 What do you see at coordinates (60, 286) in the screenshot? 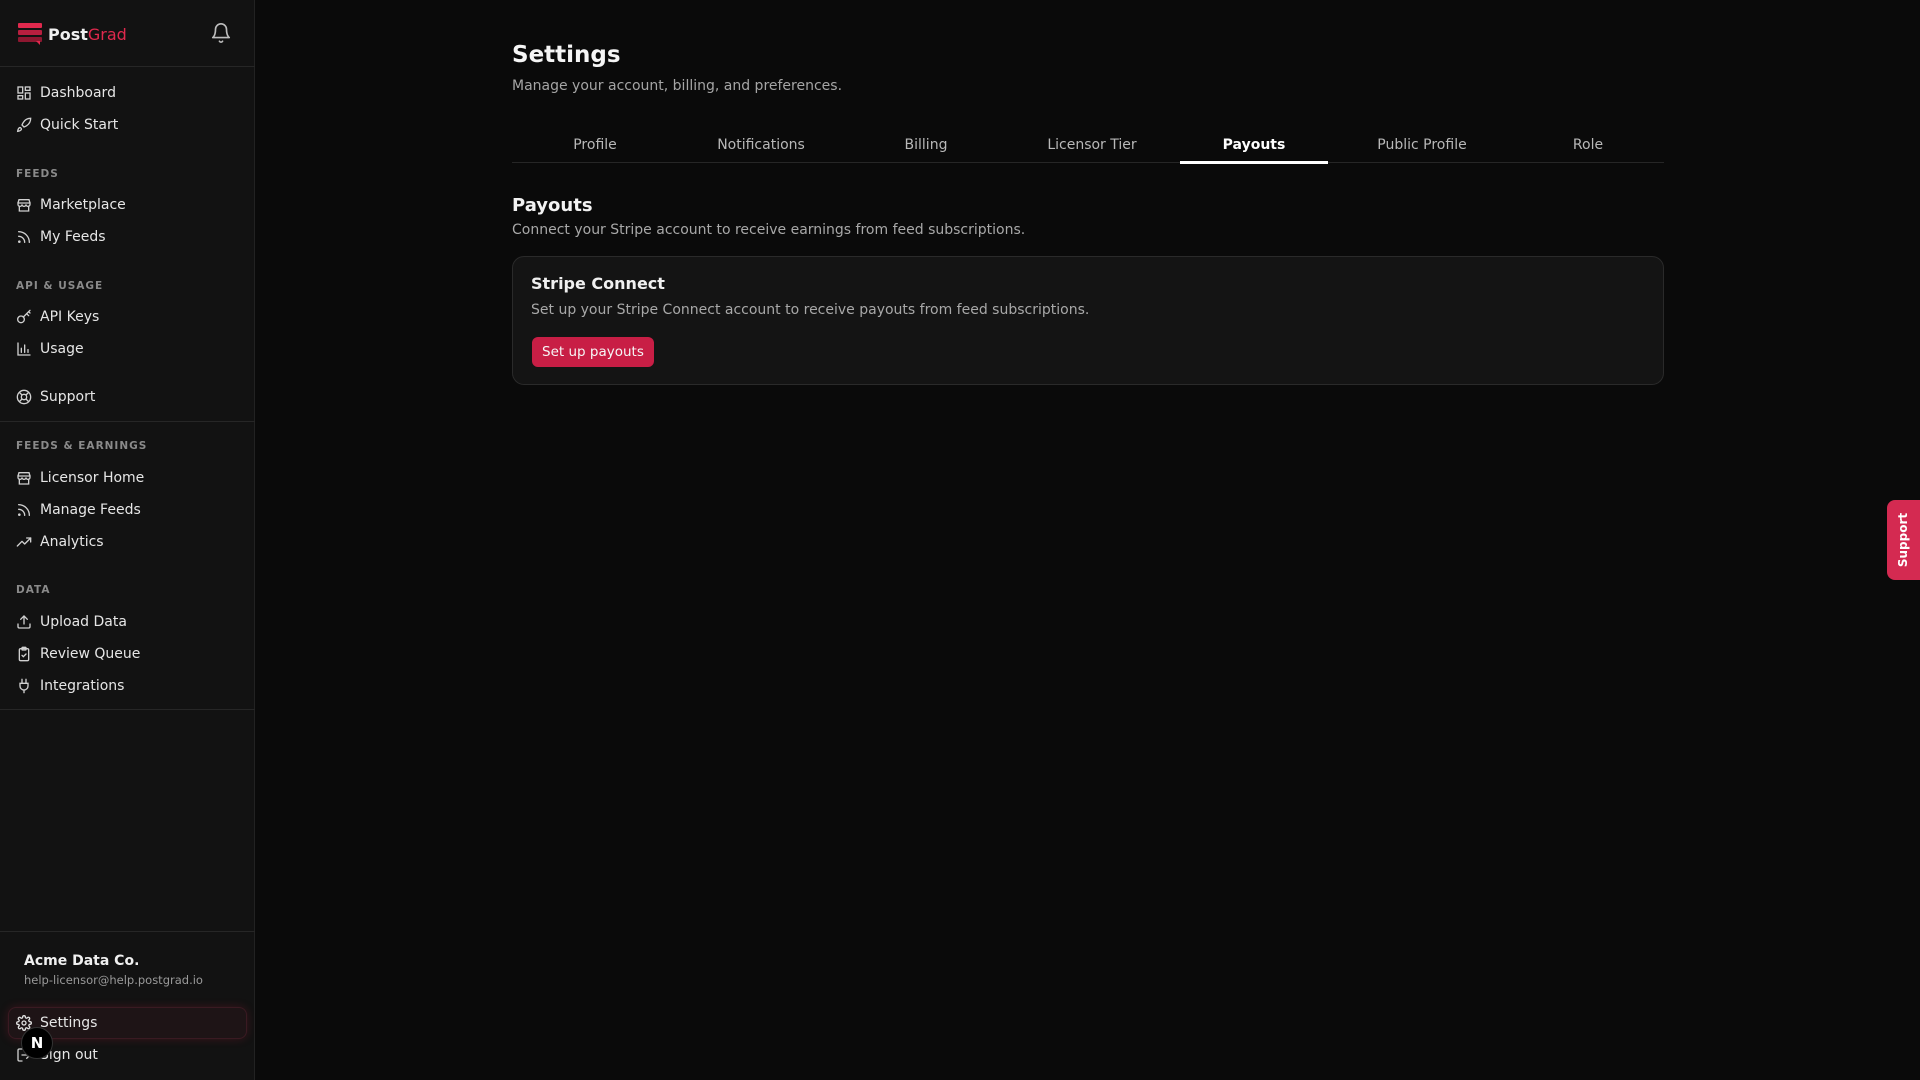
I see `sidebar-section-api-usage: API & USAGE` at bounding box center [60, 286].